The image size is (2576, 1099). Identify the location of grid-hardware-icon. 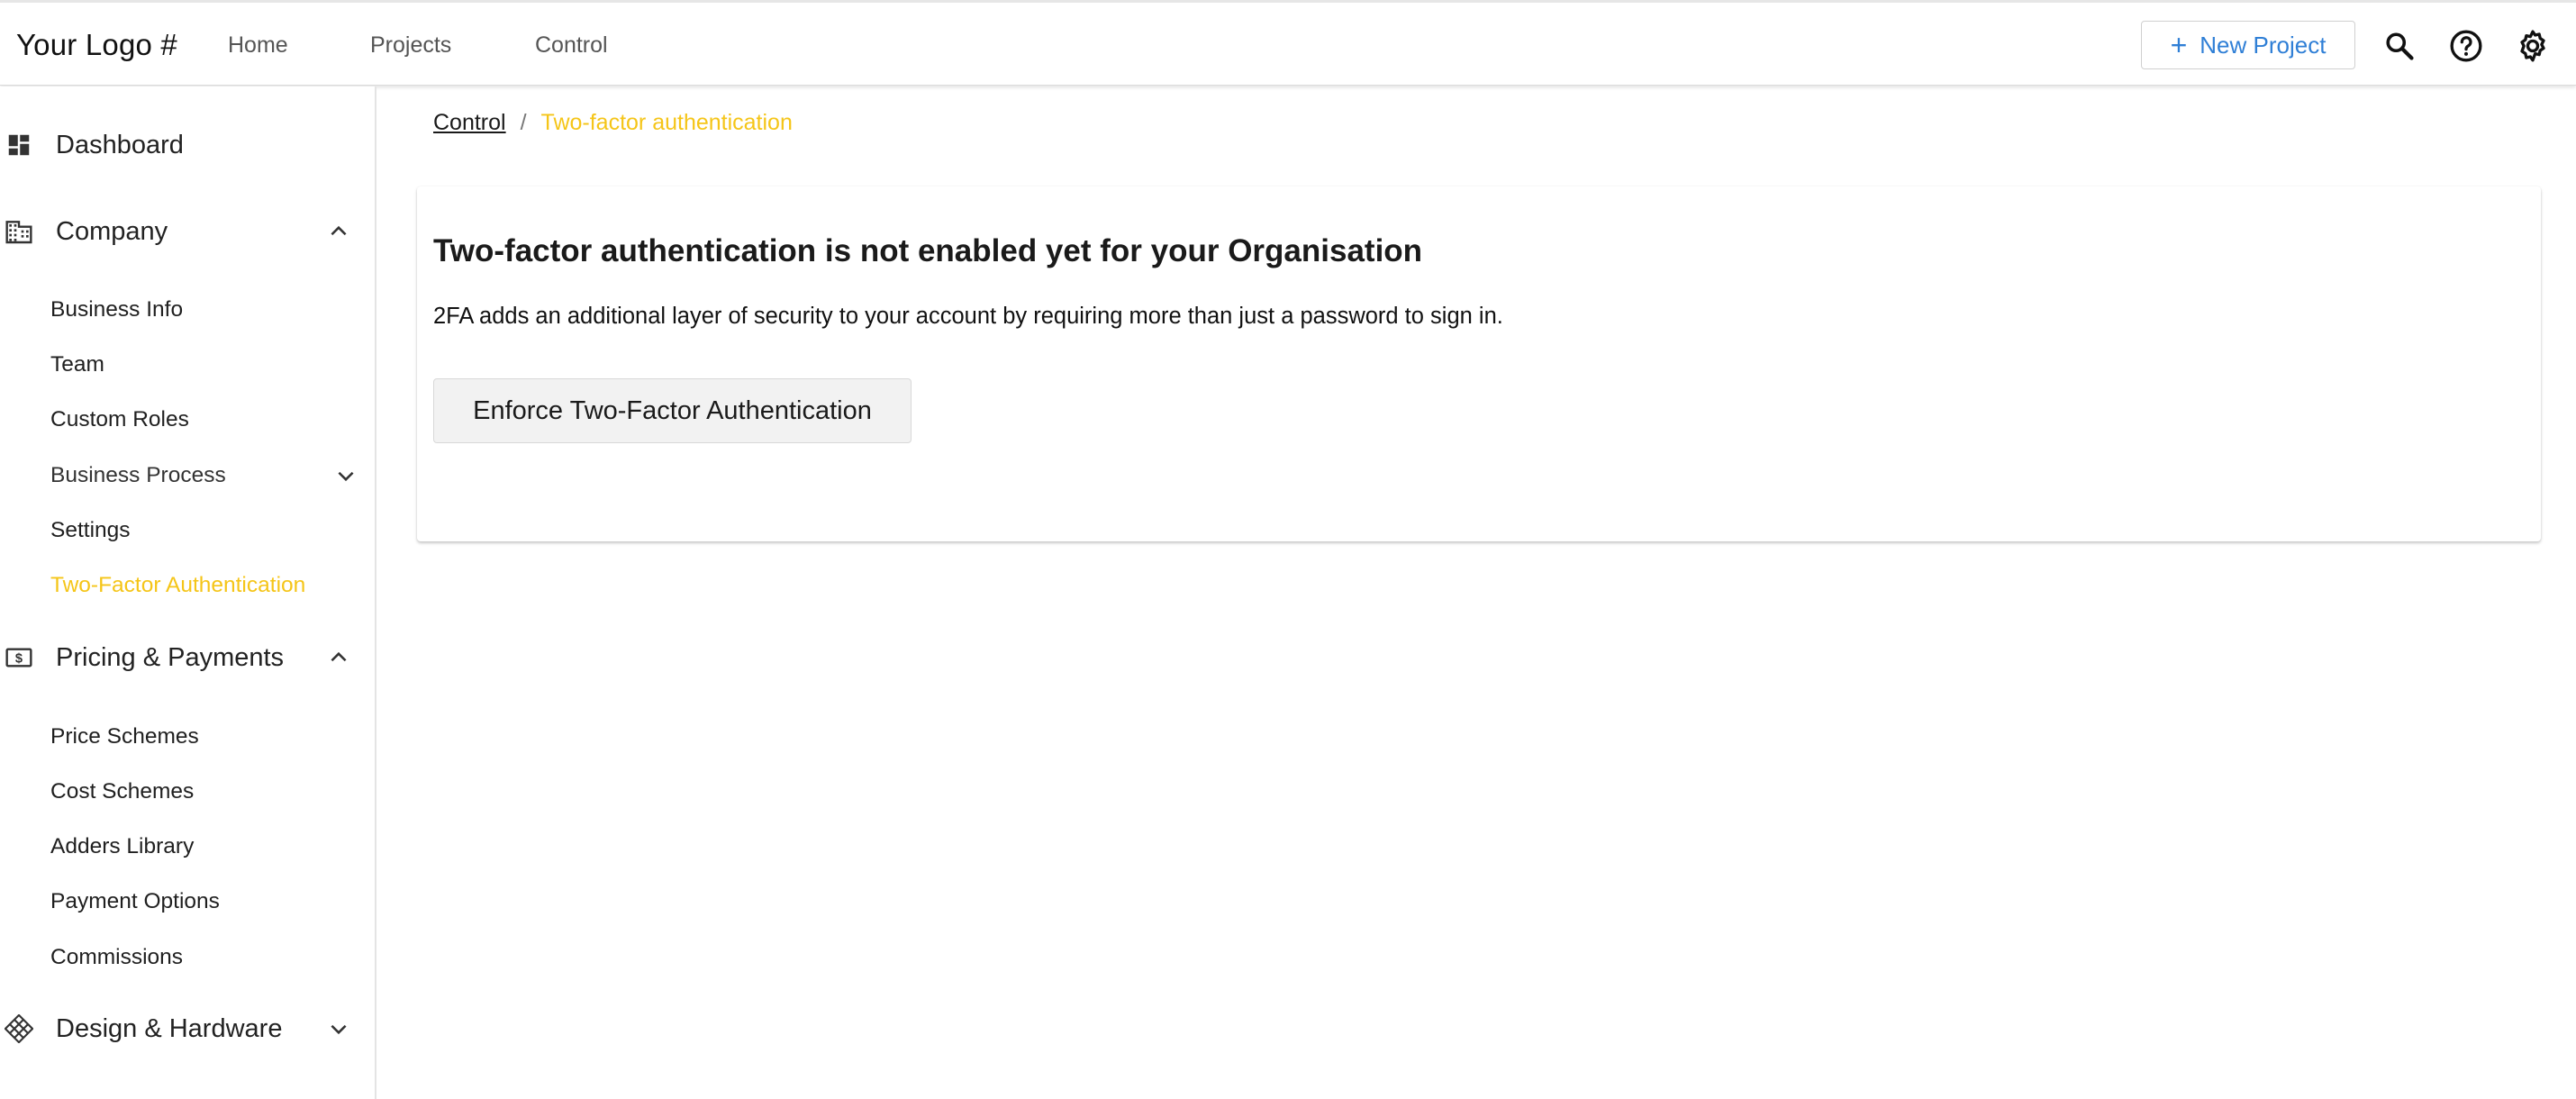
(19, 1028).